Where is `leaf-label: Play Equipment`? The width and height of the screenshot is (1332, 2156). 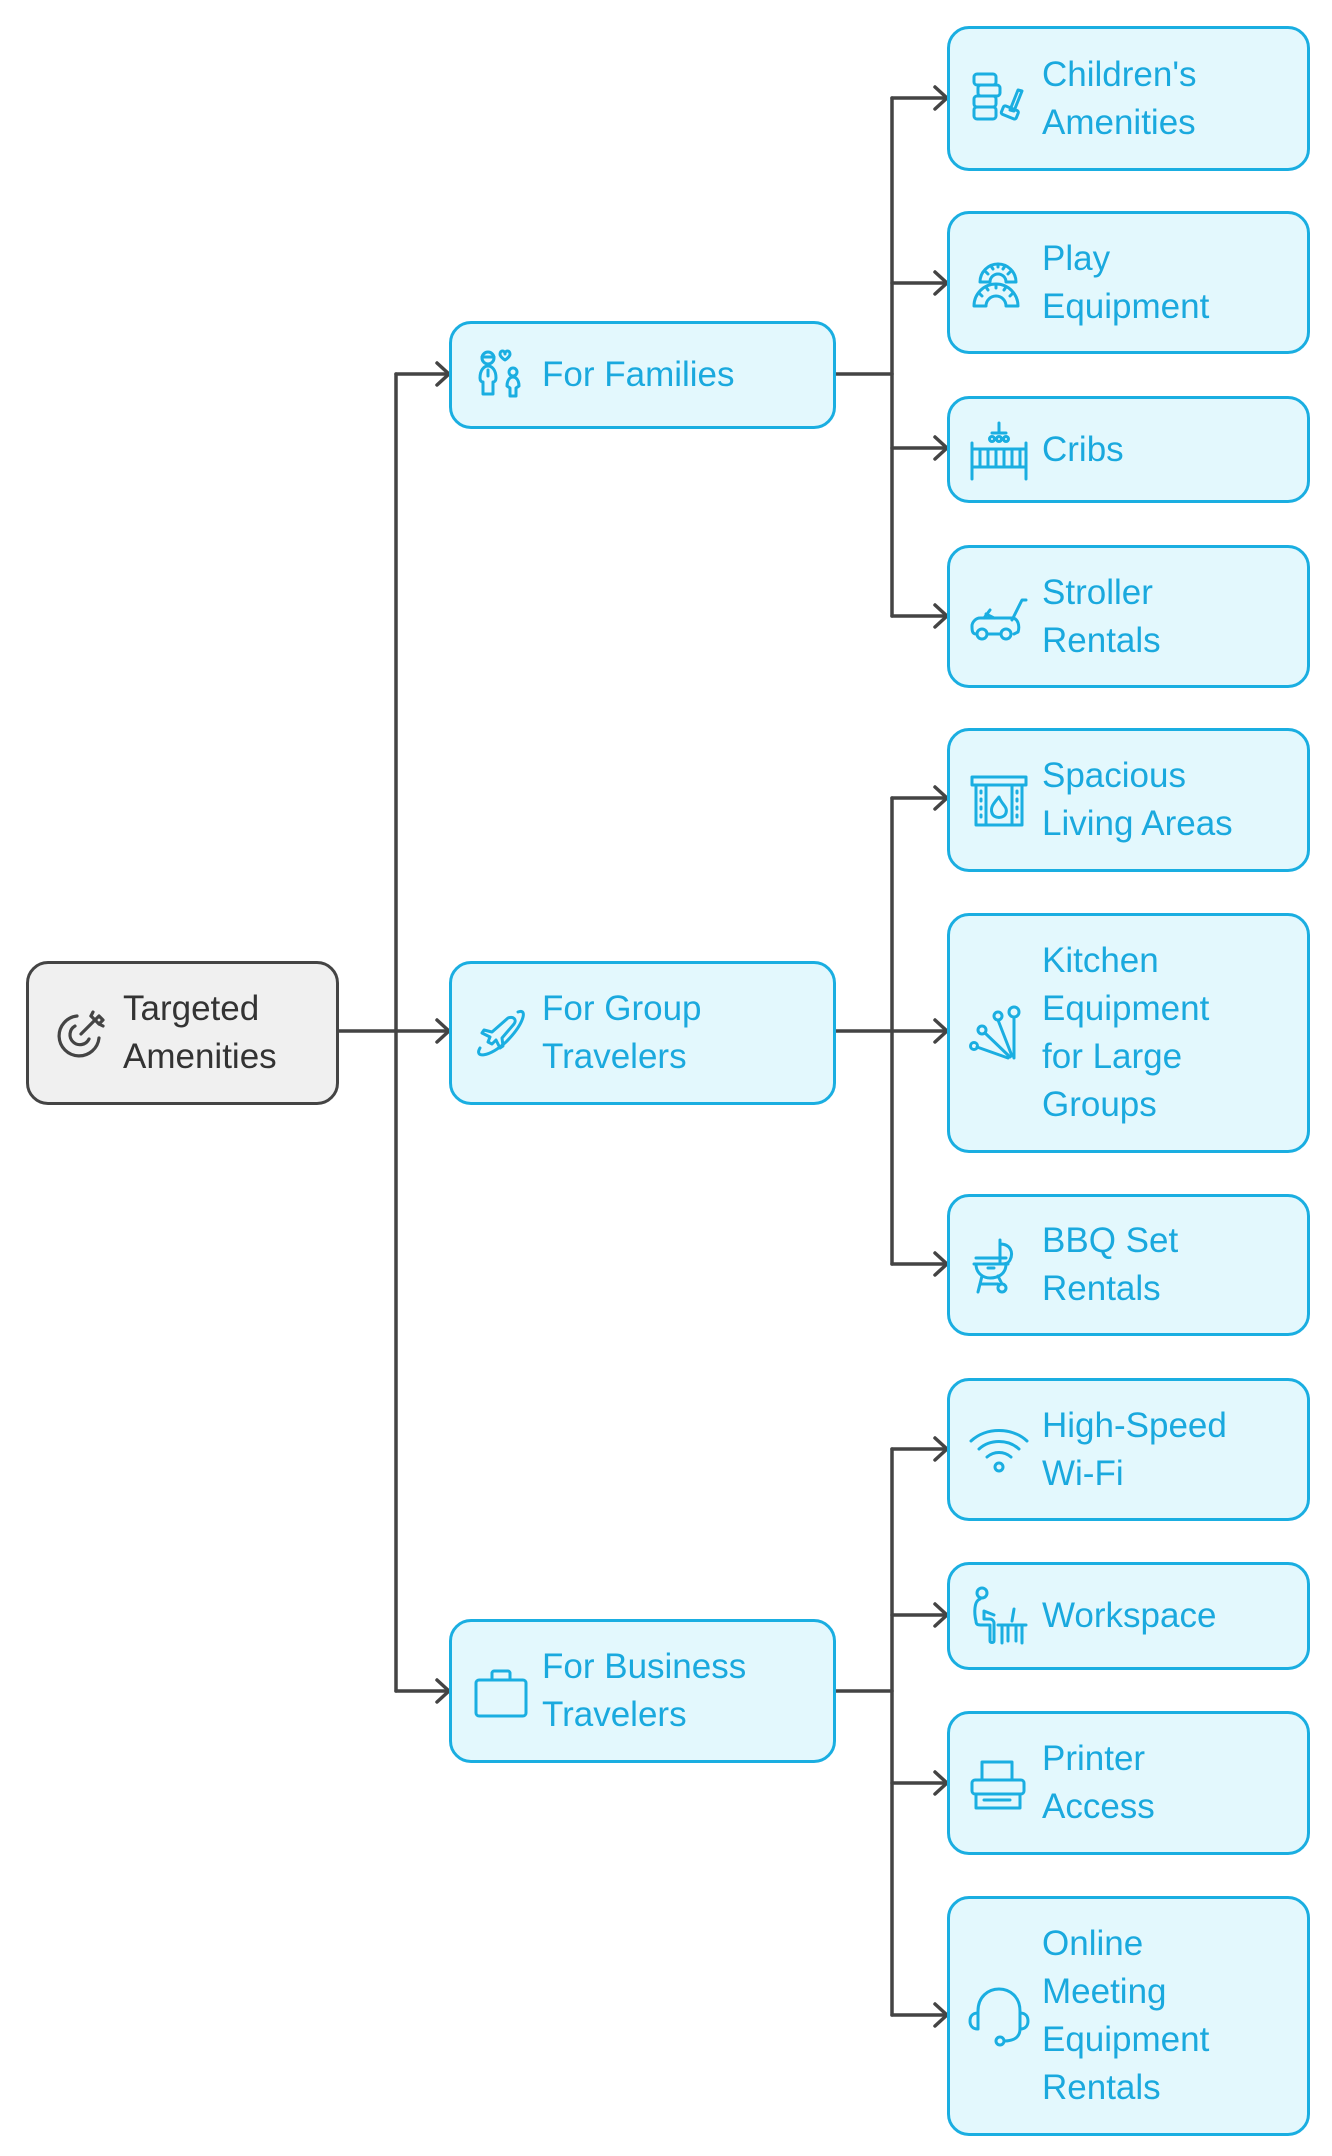
leaf-label: Play Equipment is located at coordinates (1126, 282).